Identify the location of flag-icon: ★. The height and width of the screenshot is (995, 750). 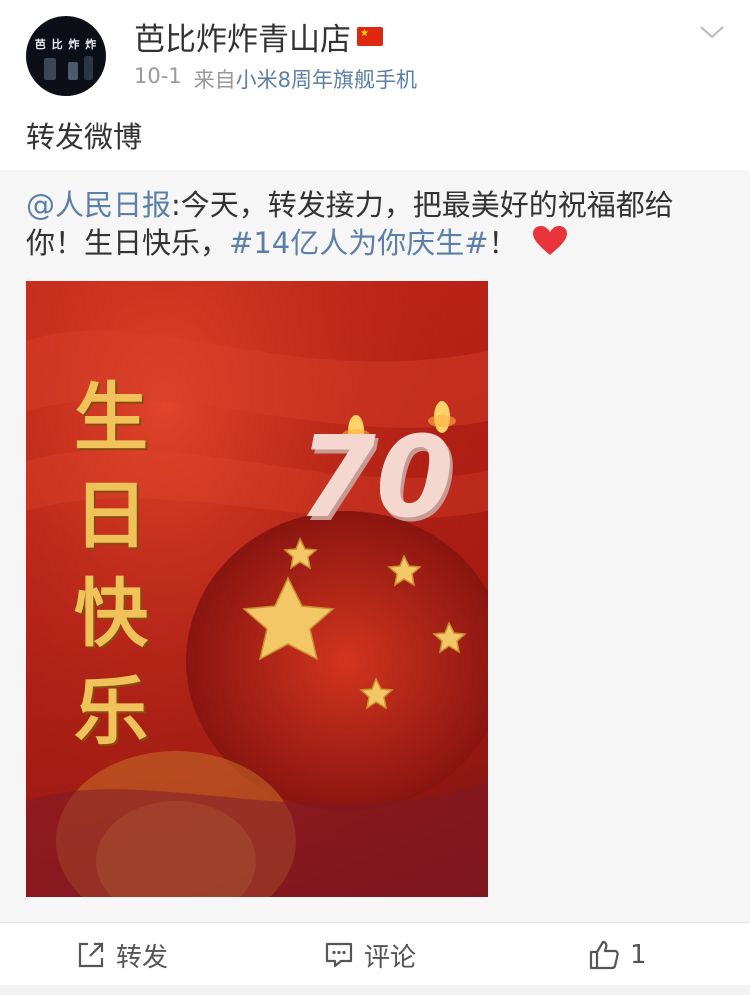
(370, 36).